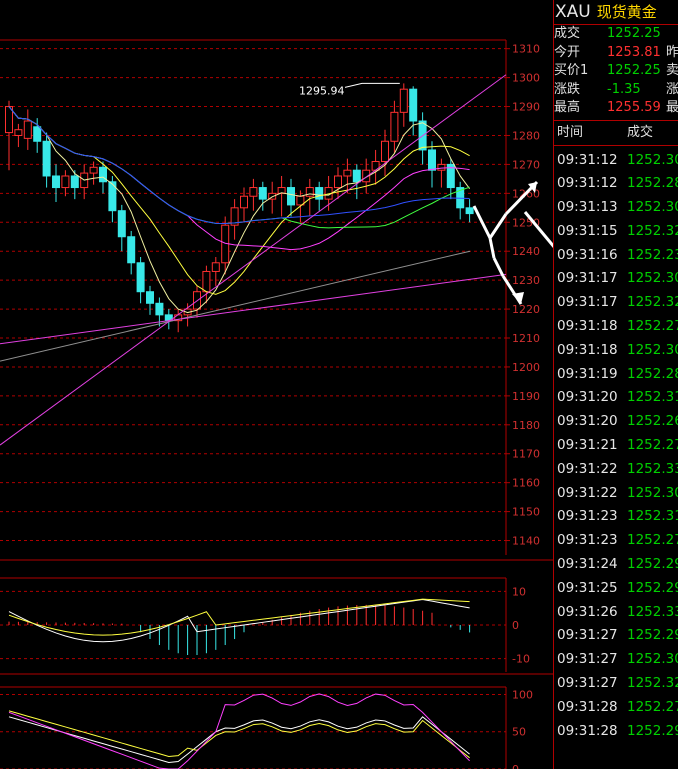 The image size is (678, 769). I want to click on quote-row: 今开 1253.81 昨, so click(616, 53).